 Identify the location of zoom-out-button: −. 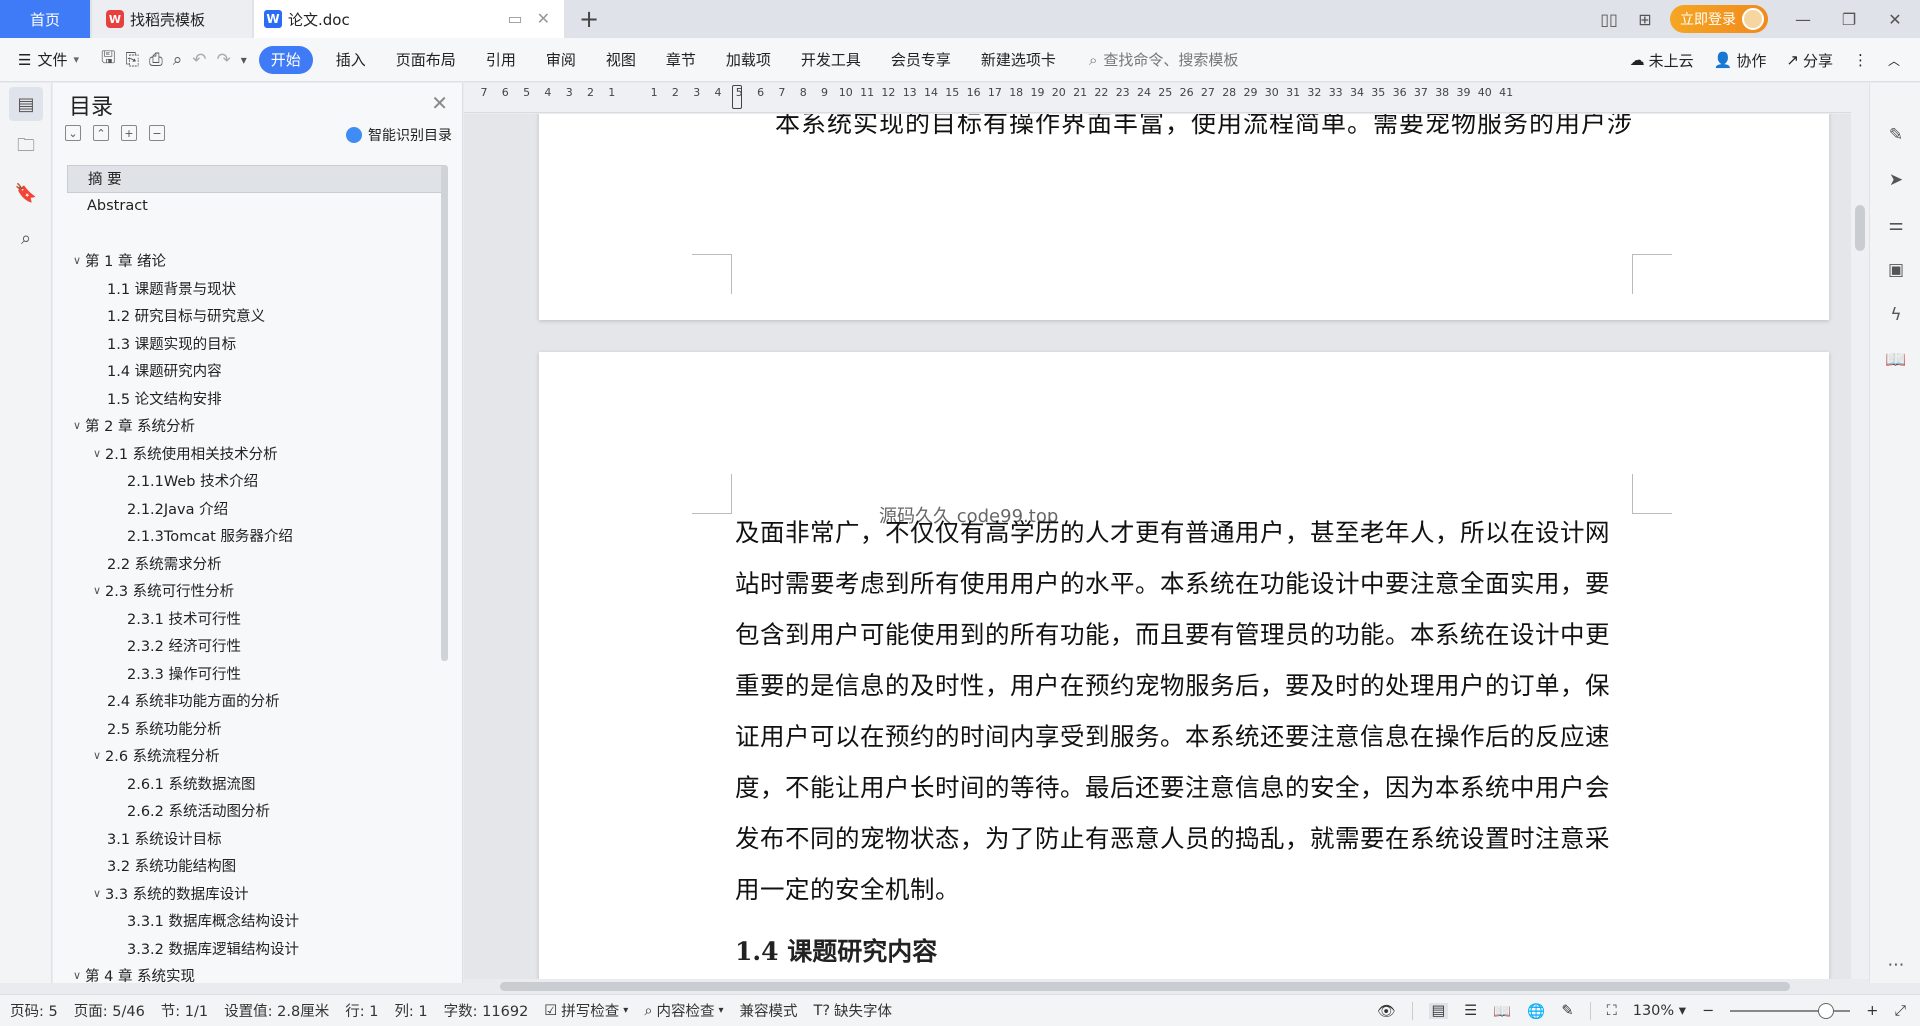
(1708, 1011).